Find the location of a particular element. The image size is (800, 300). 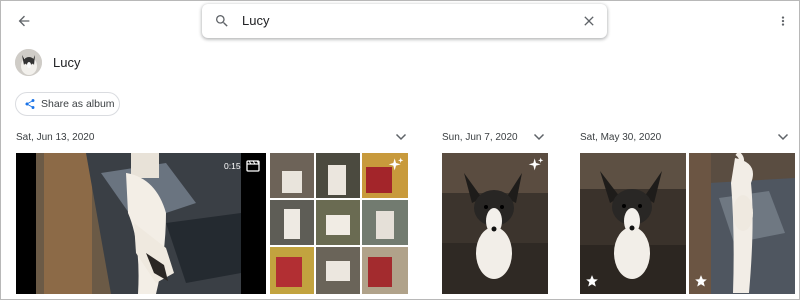

date-header: Sat, Jun 13, 2020 is located at coordinates (55, 137).